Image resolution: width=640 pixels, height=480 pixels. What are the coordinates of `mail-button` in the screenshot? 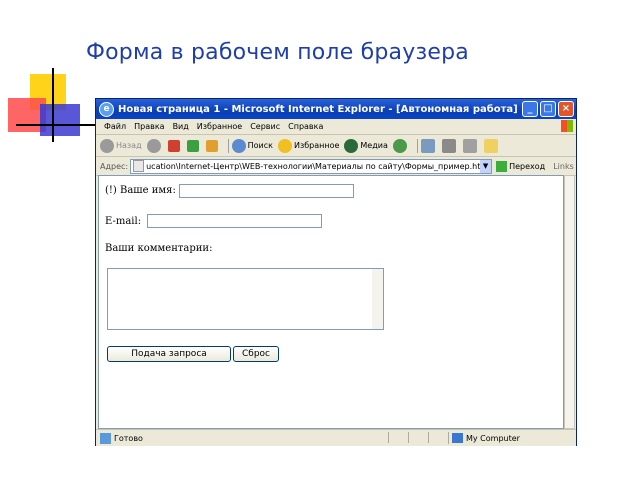 It's located at (428, 145).